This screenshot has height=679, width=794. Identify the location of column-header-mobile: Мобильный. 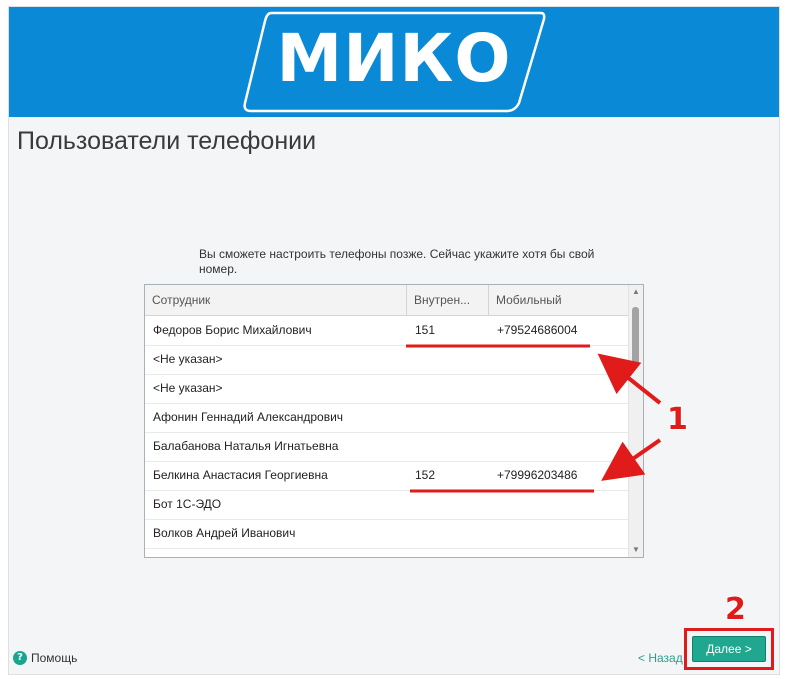
(559, 300).